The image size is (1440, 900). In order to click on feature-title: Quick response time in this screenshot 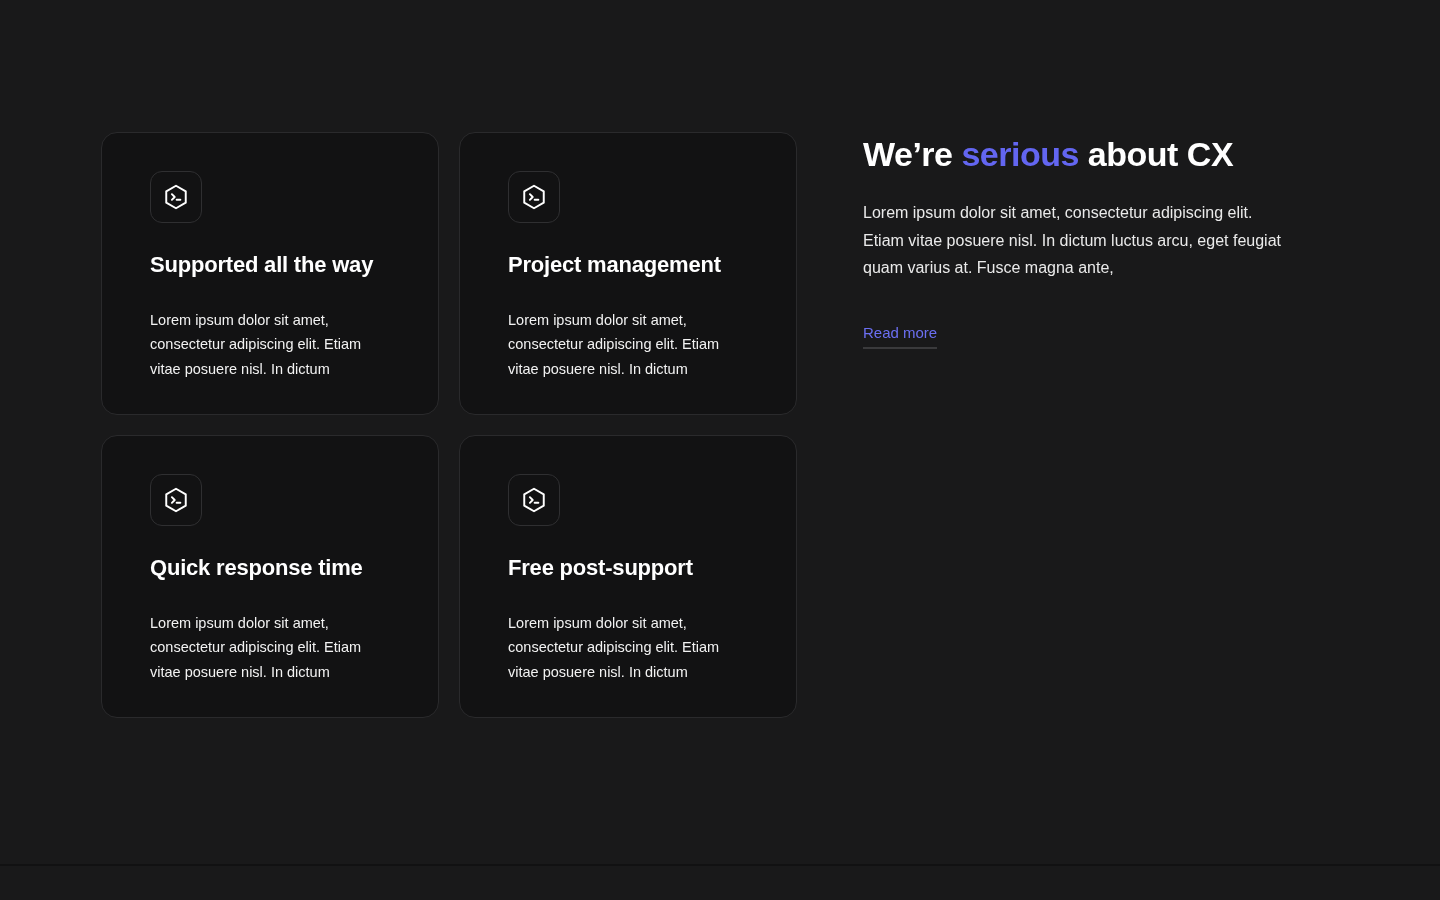, I will do `click(257, 568)`.